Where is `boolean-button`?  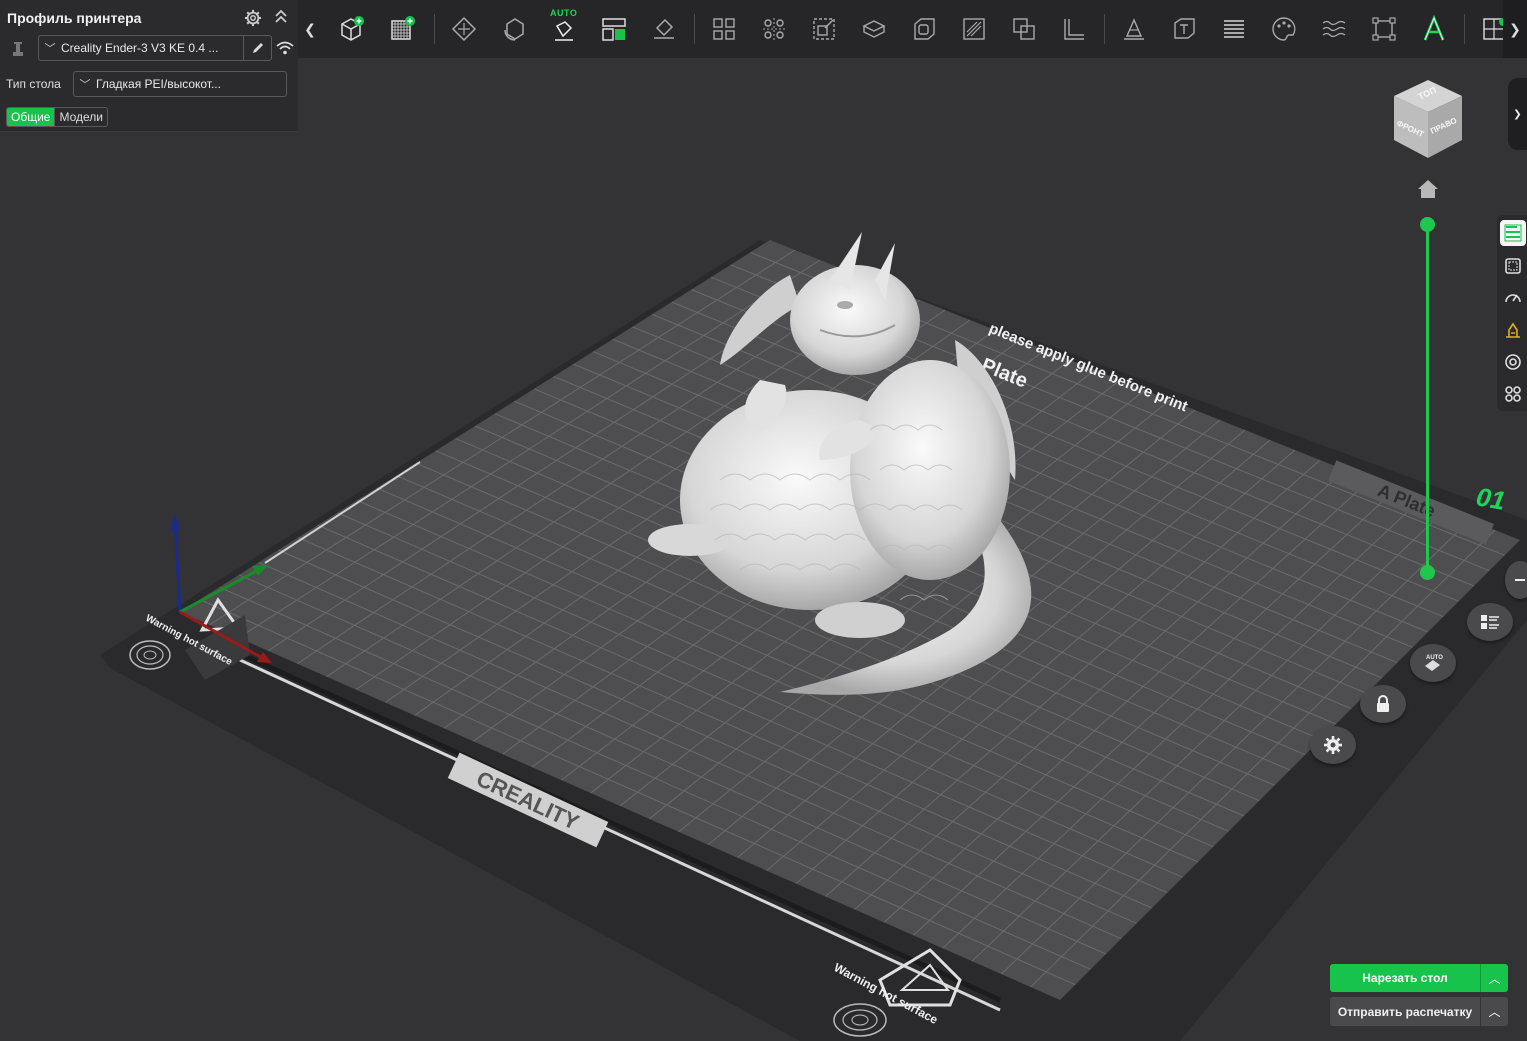
boolean-button is located at coordinates (1024, 29).